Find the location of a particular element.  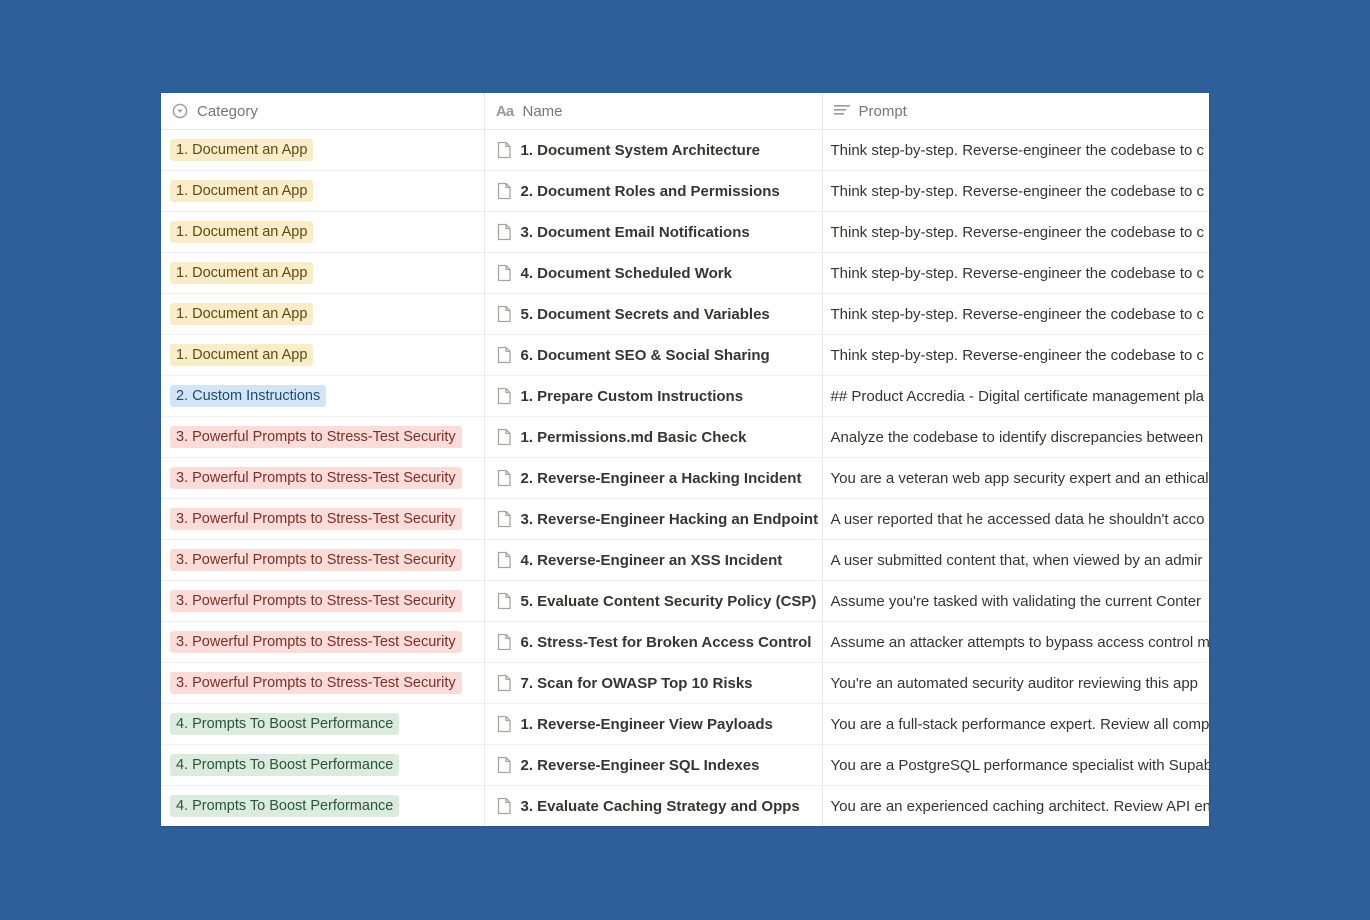

name-cell: 7. Scan for OWASP Top 10 Risks is located at coordinates (652, 683).